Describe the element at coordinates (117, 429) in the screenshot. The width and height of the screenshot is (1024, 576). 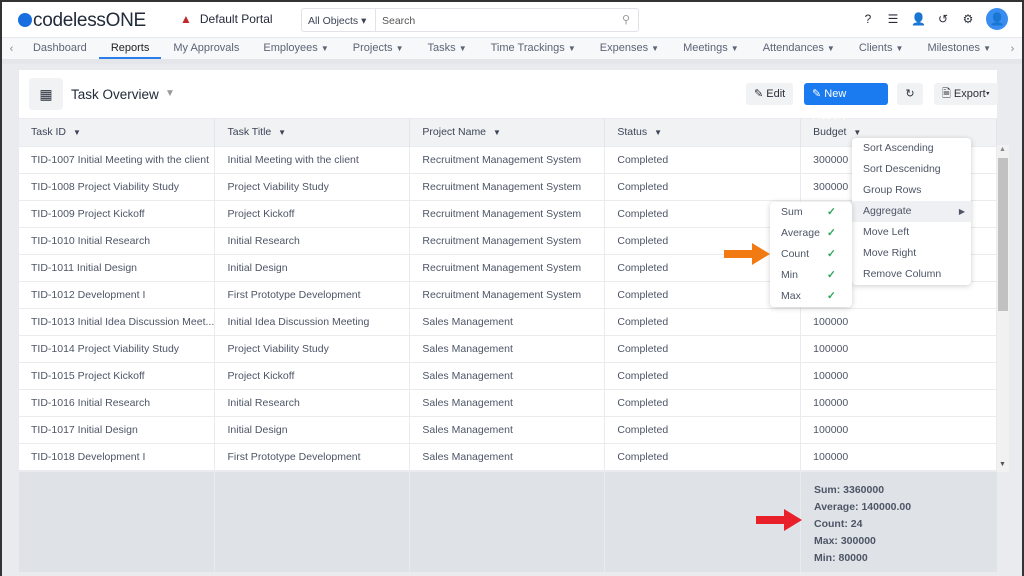
I see `table-cell: TID-1017 Initial Design` at that location.